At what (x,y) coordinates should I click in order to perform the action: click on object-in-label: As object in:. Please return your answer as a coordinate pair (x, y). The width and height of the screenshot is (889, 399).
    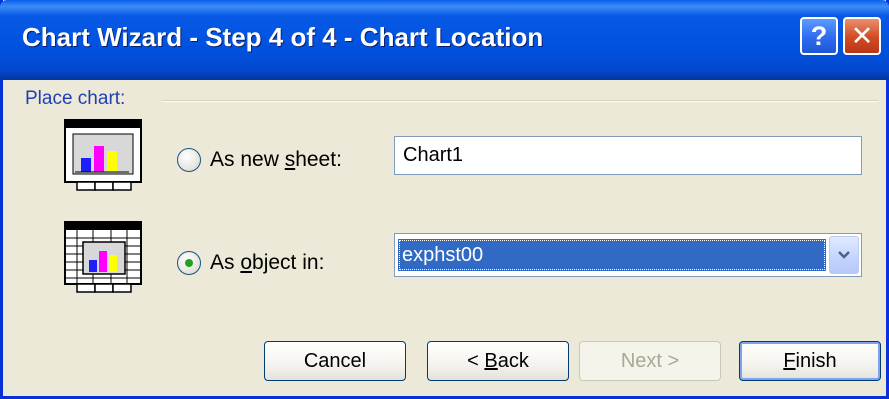
    Looking at the image, I should click on (267, 262).